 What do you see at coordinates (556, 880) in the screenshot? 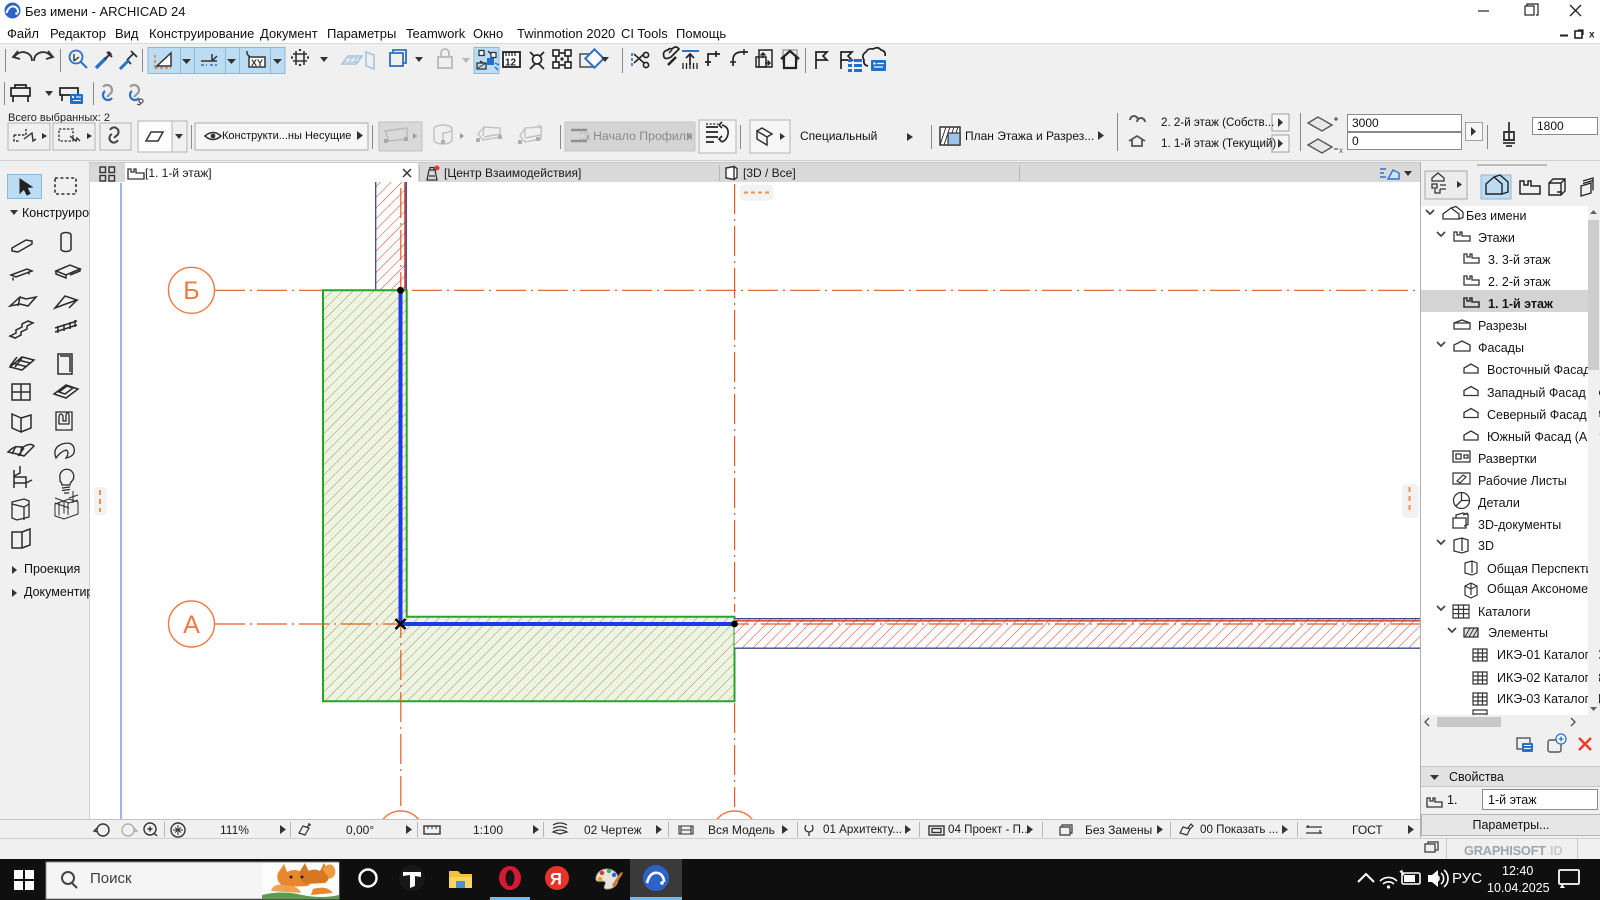
I see `svg-text: Я` at bounding box center [556, 880].